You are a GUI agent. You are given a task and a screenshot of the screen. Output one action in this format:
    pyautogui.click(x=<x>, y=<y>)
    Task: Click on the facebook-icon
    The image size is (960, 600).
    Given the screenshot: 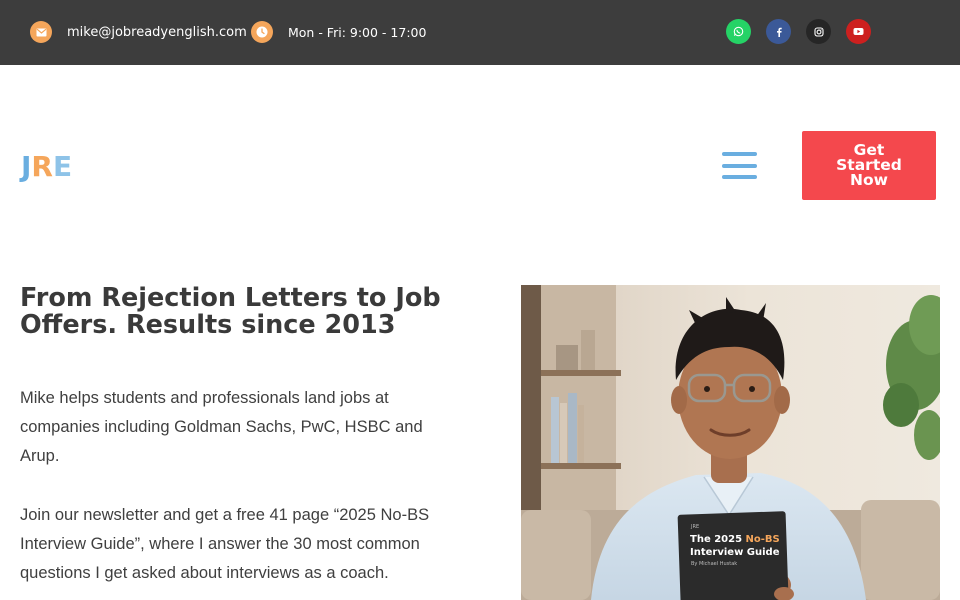 What is the action you would take?
    pyautogui.click(x=778, y=31)
    